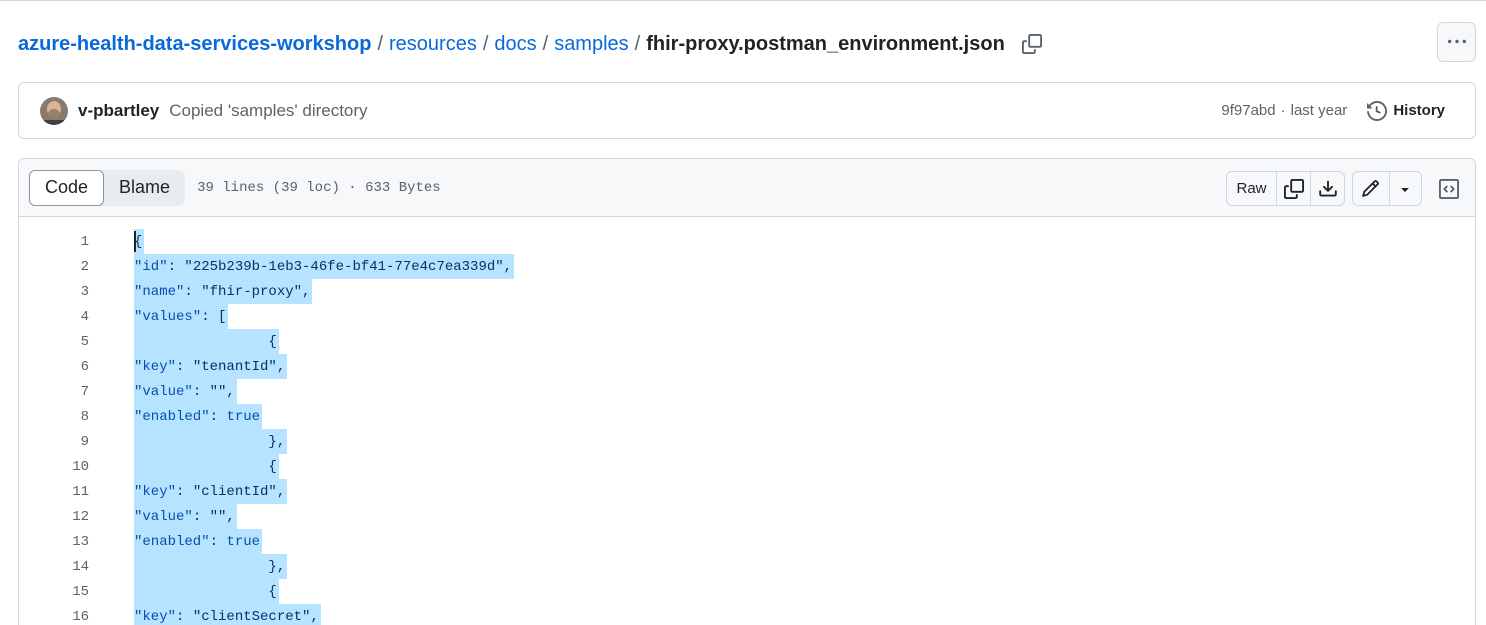  I want to click on line-content: "key": "clientId",, so click(211, 491).